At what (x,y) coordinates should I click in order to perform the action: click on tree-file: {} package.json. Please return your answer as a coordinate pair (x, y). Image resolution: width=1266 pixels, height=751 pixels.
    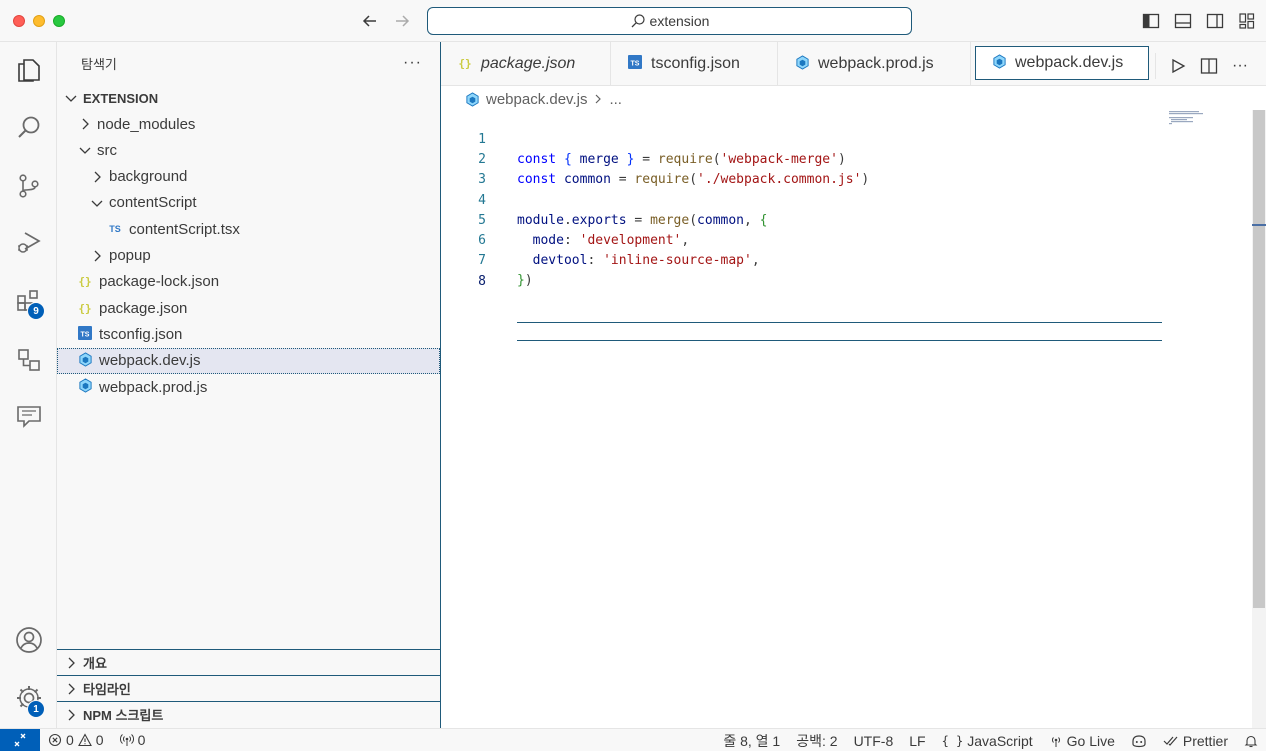
    Looking at the image, I should click on (248, 308).